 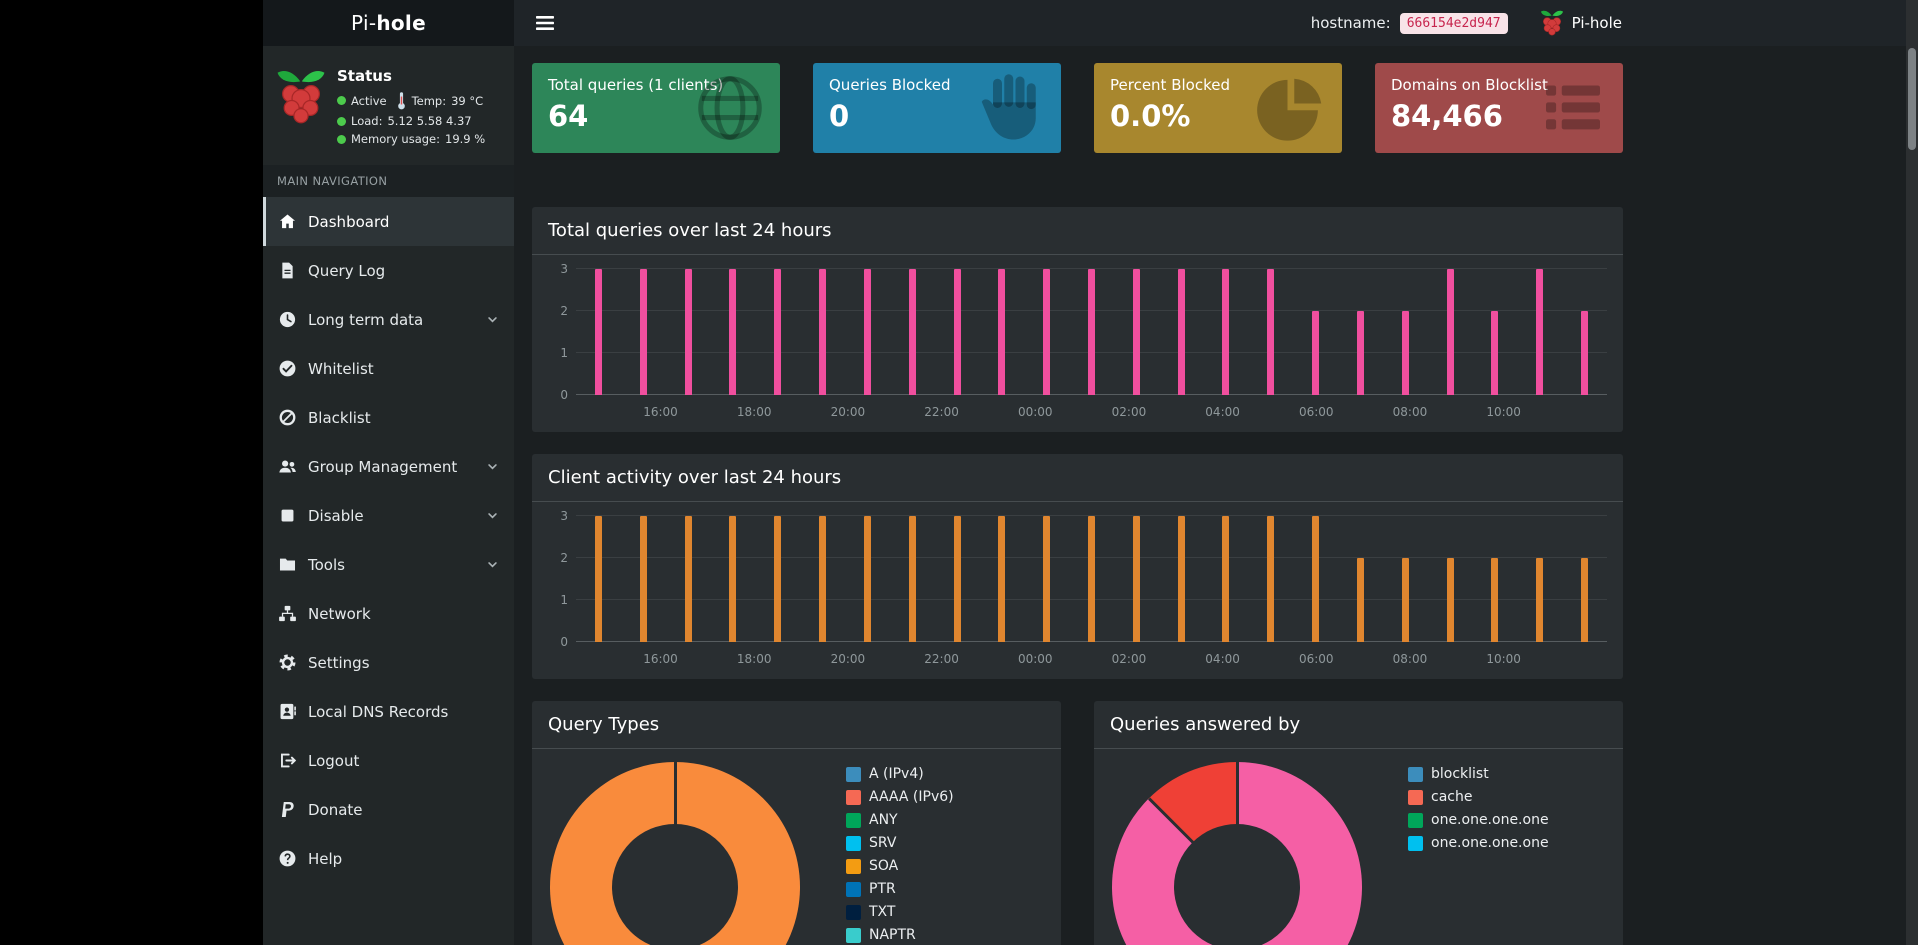 What do you see at coordinates (1499, 108) in the screenshot?
I see `card-domains-on-blocklist: Domains on Blocklist 84,466` at bounding box center [1499, 108].